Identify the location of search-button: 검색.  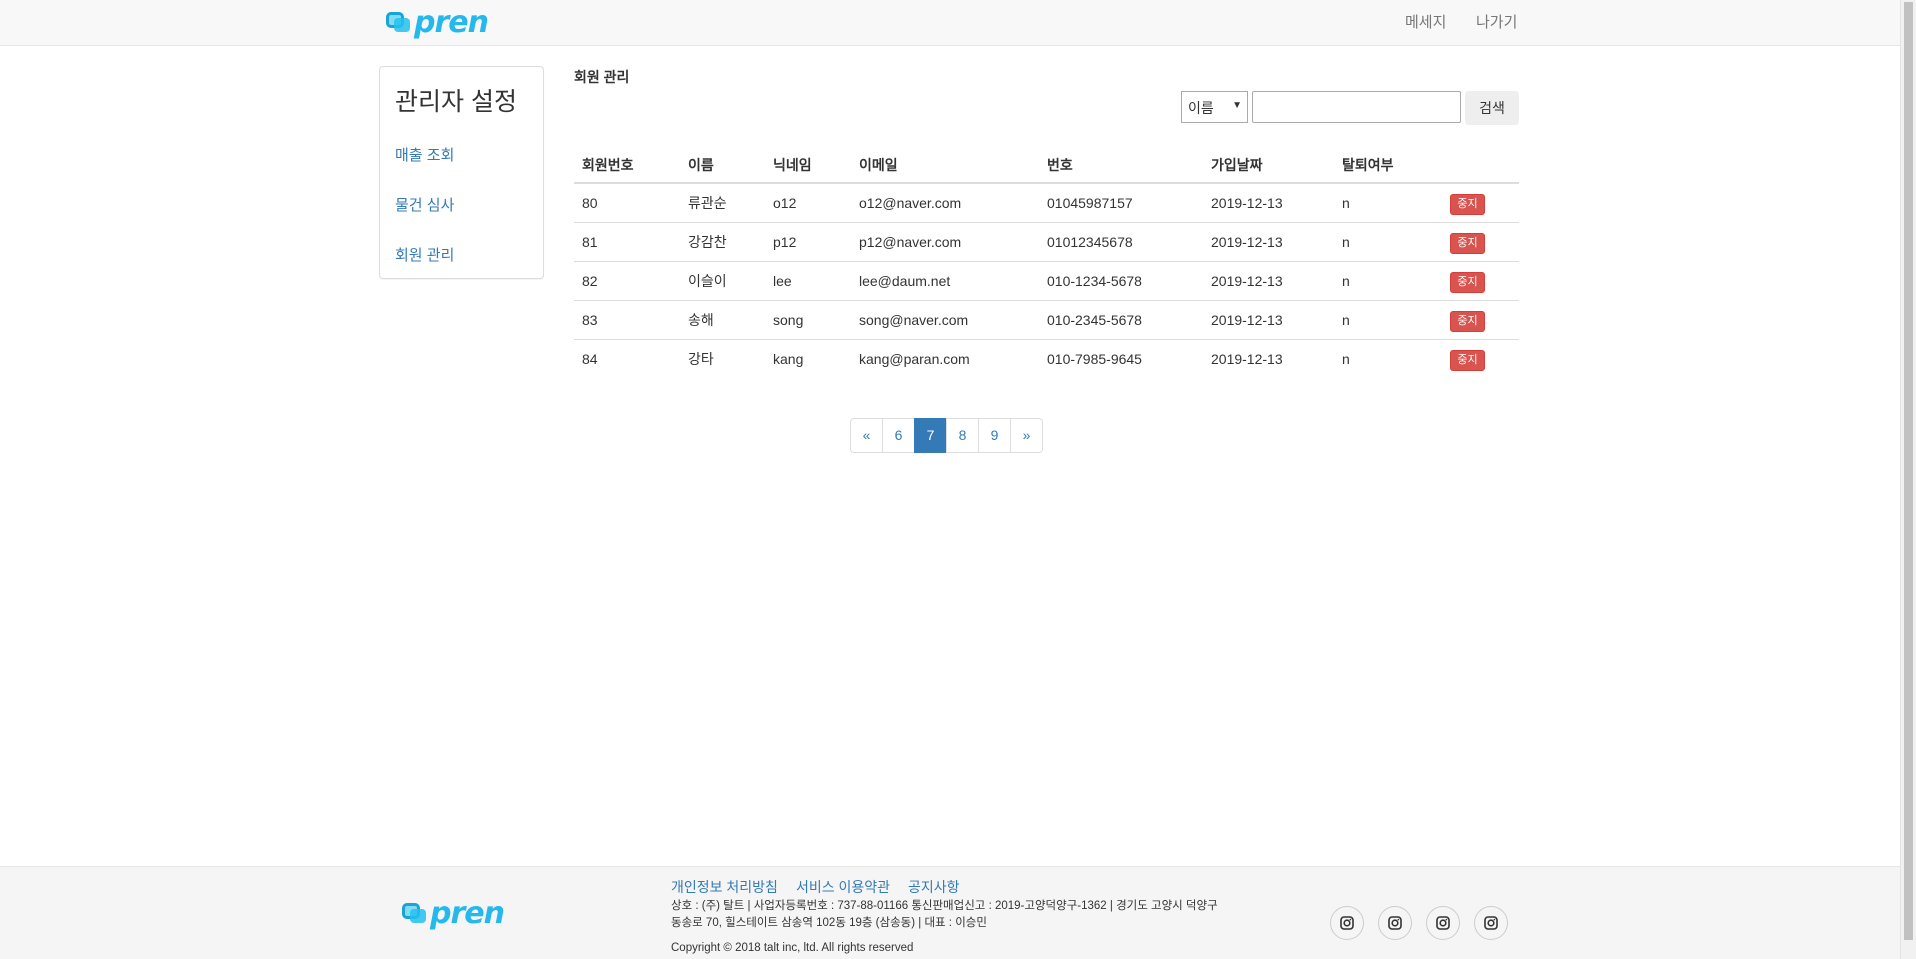
(1492, 108).